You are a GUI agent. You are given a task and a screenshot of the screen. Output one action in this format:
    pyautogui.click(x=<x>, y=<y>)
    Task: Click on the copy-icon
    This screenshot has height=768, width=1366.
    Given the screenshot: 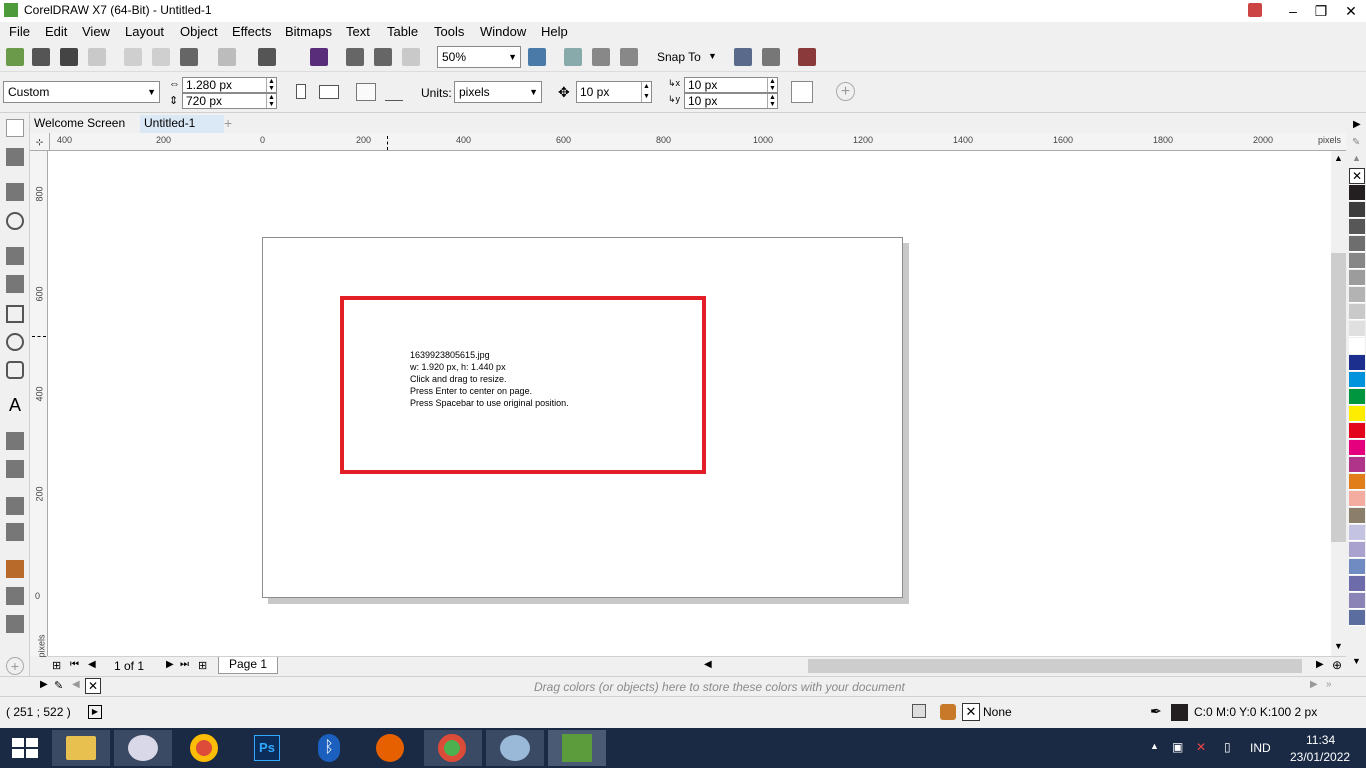 What is the action you would take?
    pyautogui.click(x=161, y=57)
    